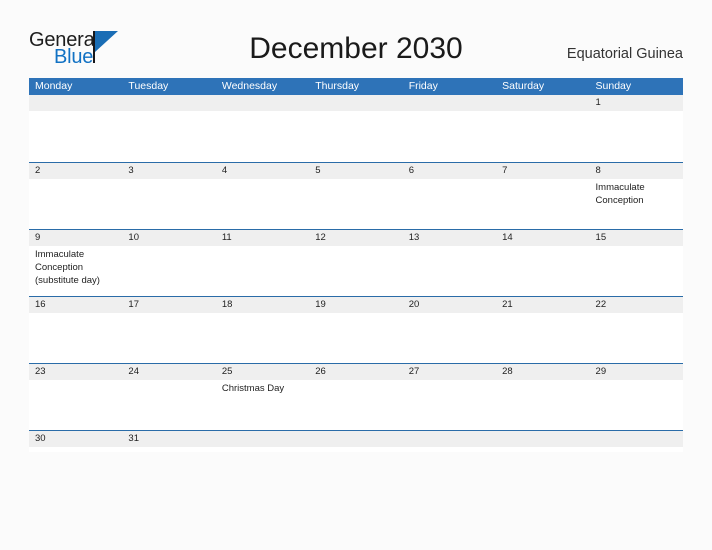  Describe the element at coordinates (76, 441) in the screenshot. I see `calendar-day-cell-30: 30` at that location.